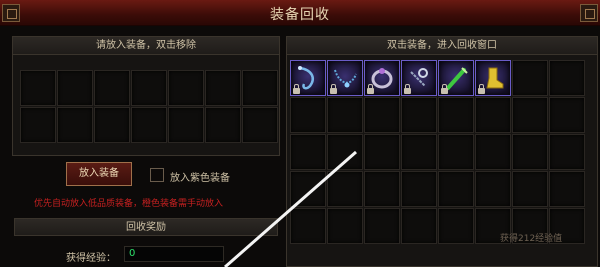 The height and width of the screenshot is (267, 600). What do you see at coordinates (91, 258) in the screenshot?
I see `exp-label: 获得经验：` at bounding box center [91, 258].